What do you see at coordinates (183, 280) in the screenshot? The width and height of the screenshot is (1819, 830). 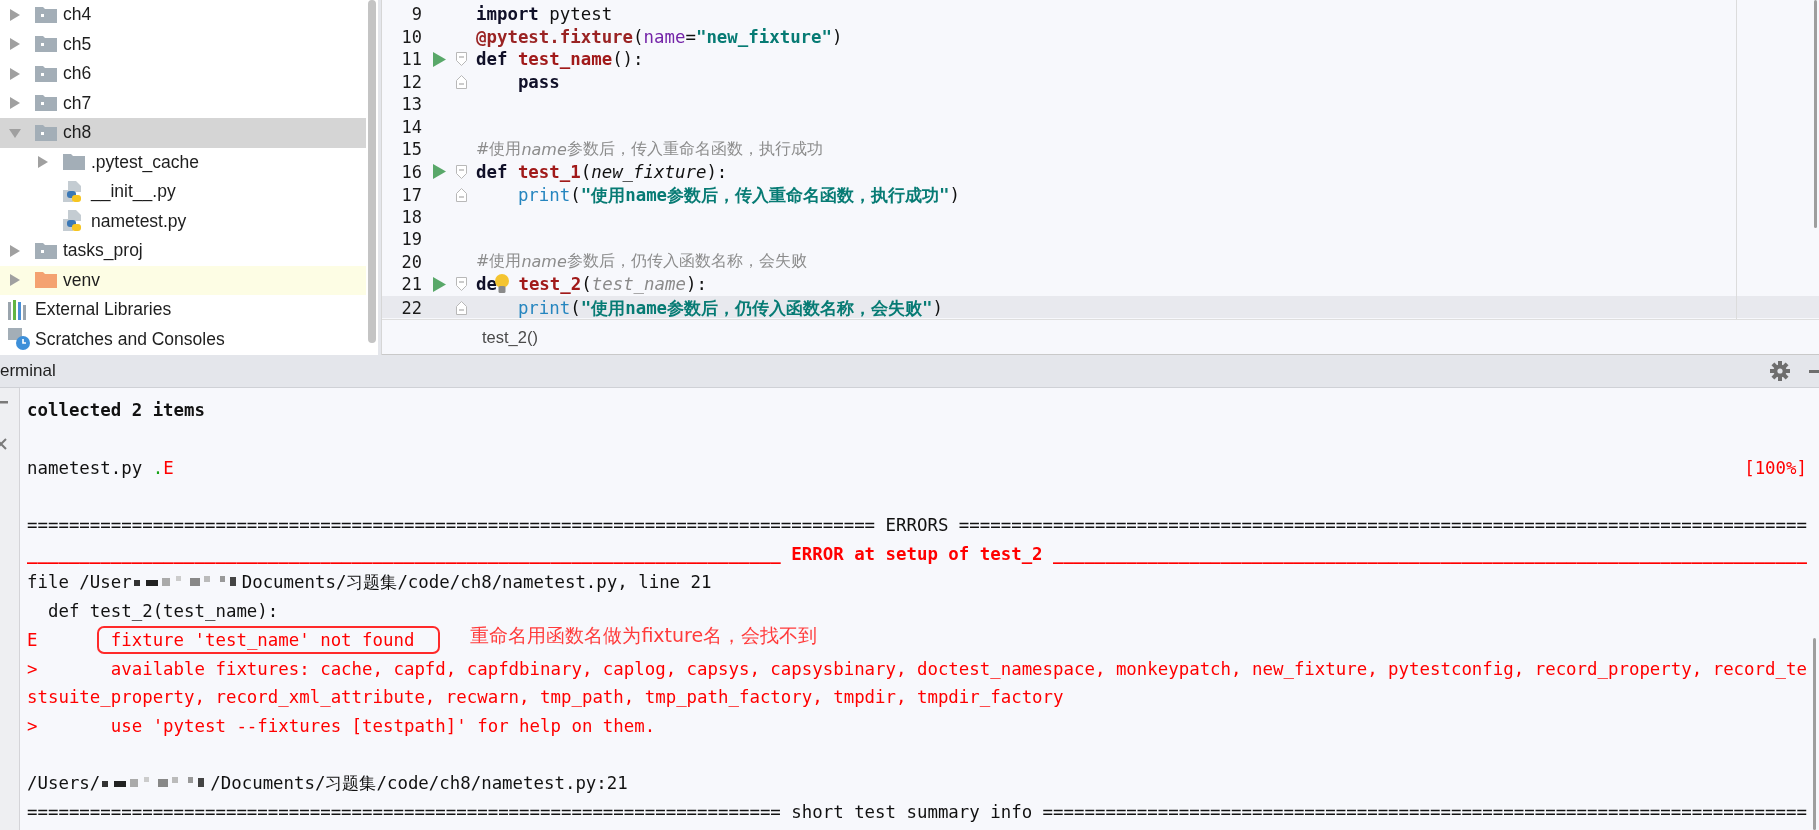 I see `tree-row: venv` at bounding box center [183, 280].